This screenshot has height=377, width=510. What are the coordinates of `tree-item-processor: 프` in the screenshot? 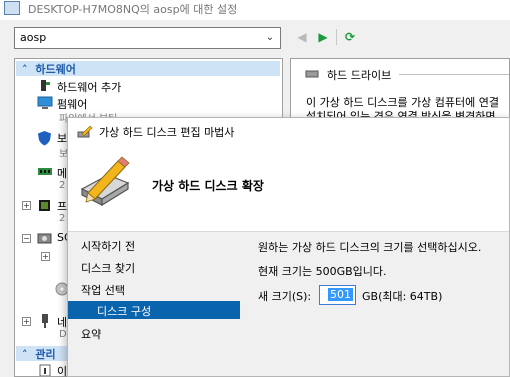 It's located at (62, 206).